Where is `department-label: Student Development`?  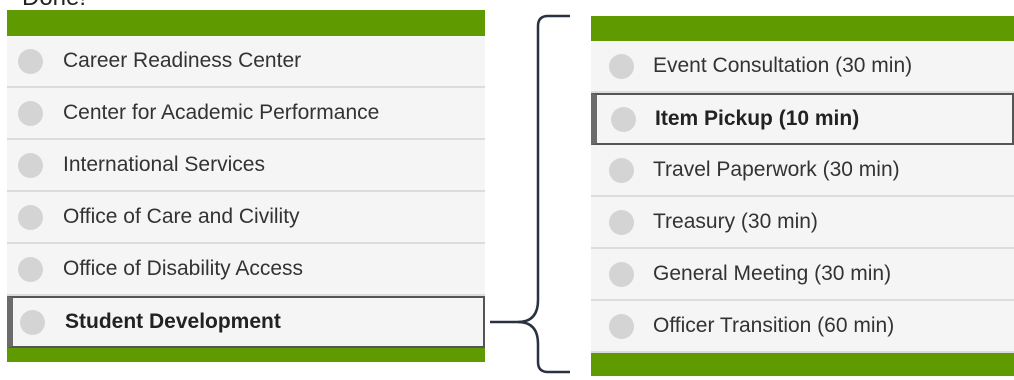
department-label: Student Development is located at coordinates (173, 321).